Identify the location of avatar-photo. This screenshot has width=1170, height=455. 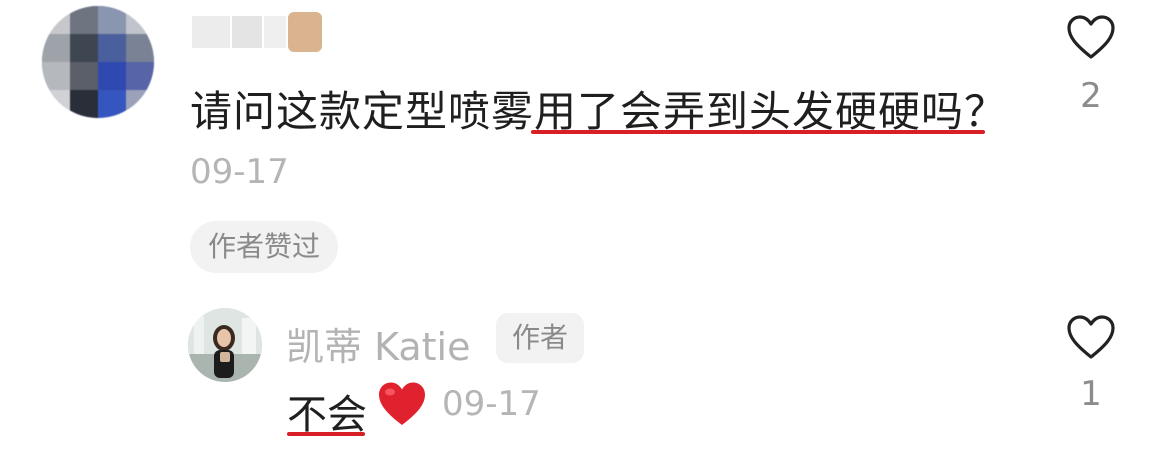
(225, 345).